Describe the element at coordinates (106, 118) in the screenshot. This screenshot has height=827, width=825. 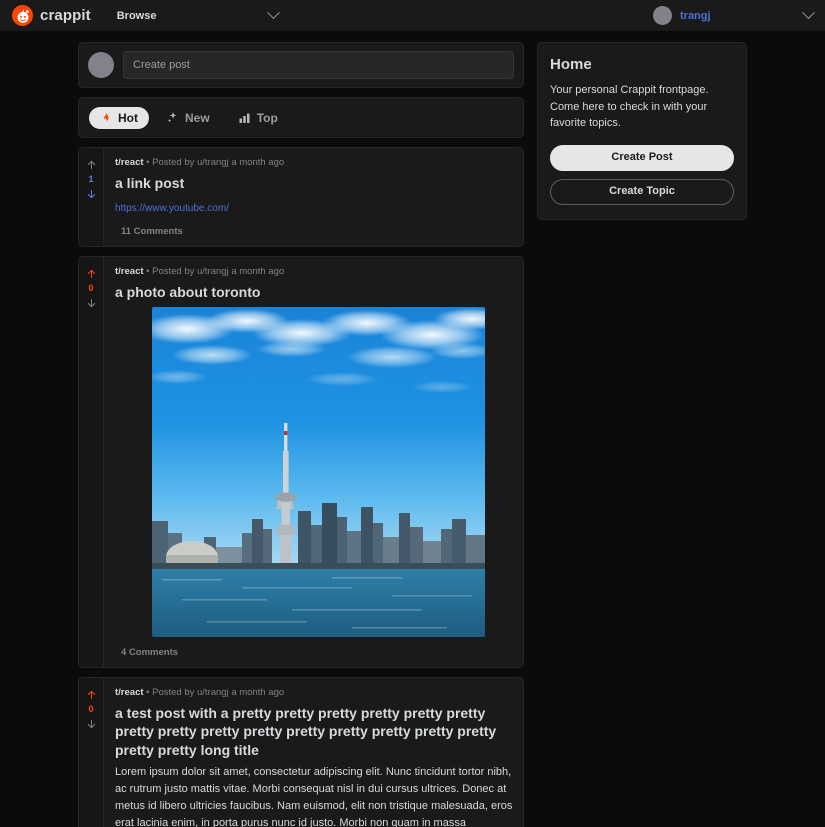
I see `flame-icon` at that location.